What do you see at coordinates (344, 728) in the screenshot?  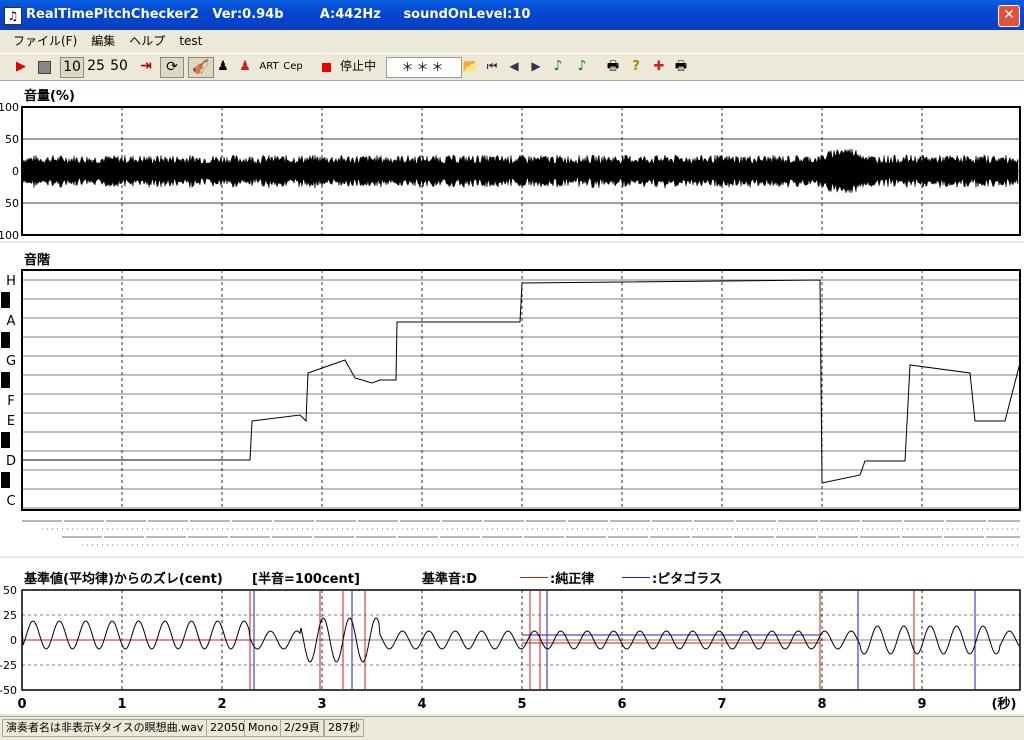 I see `status-length: 287秒` at bounding box center [344, 728].